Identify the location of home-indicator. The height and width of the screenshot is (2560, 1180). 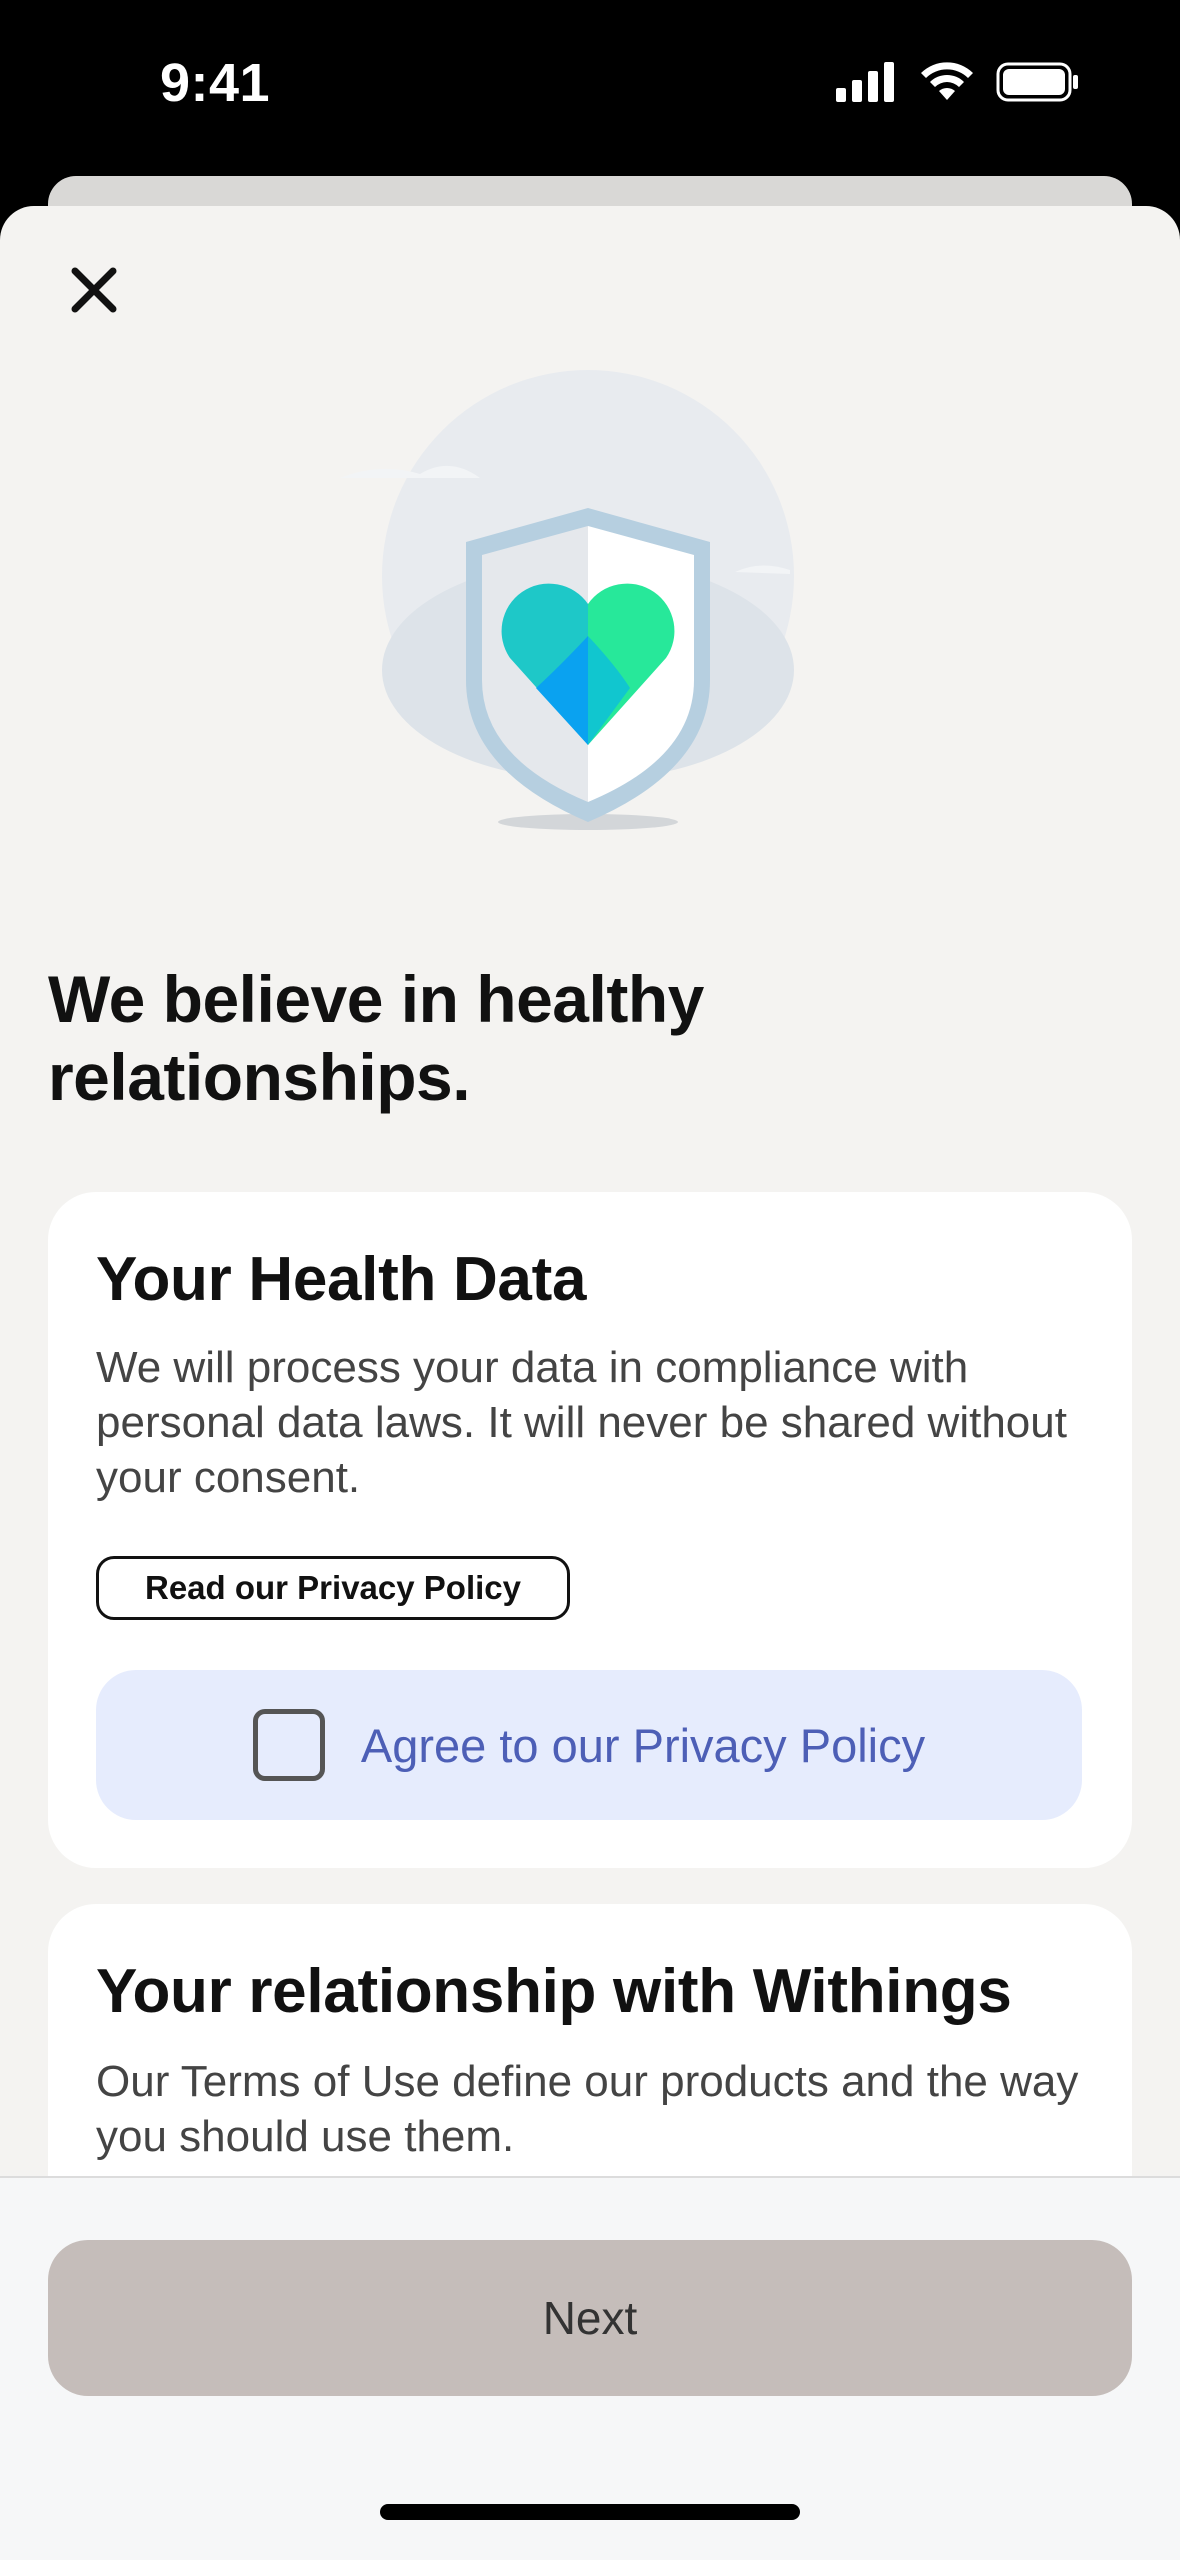
(590, 2512).